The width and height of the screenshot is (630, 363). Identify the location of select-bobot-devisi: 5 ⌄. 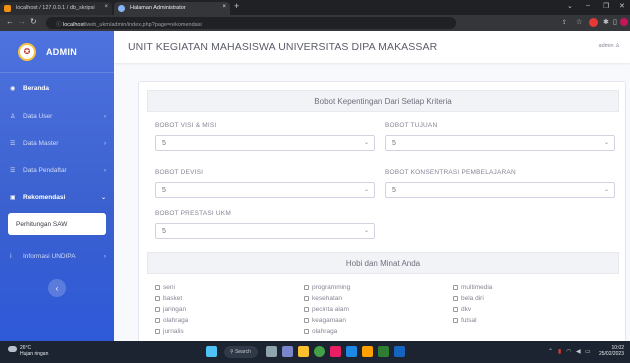
(265, 190).